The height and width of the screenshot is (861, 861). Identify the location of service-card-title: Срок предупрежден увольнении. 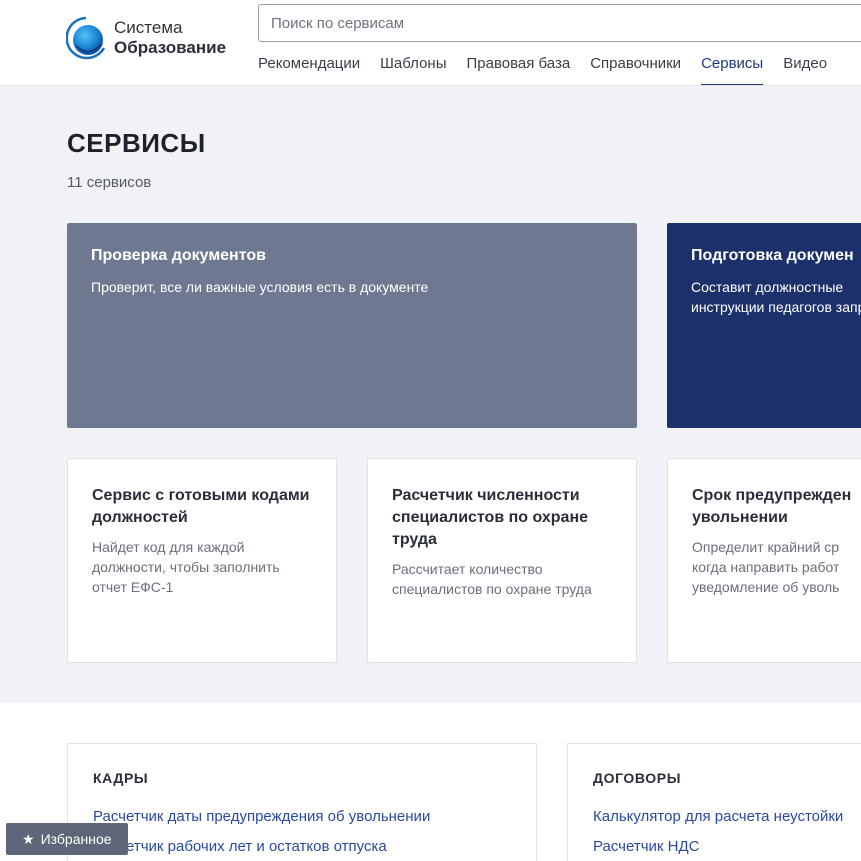
(772, 506).